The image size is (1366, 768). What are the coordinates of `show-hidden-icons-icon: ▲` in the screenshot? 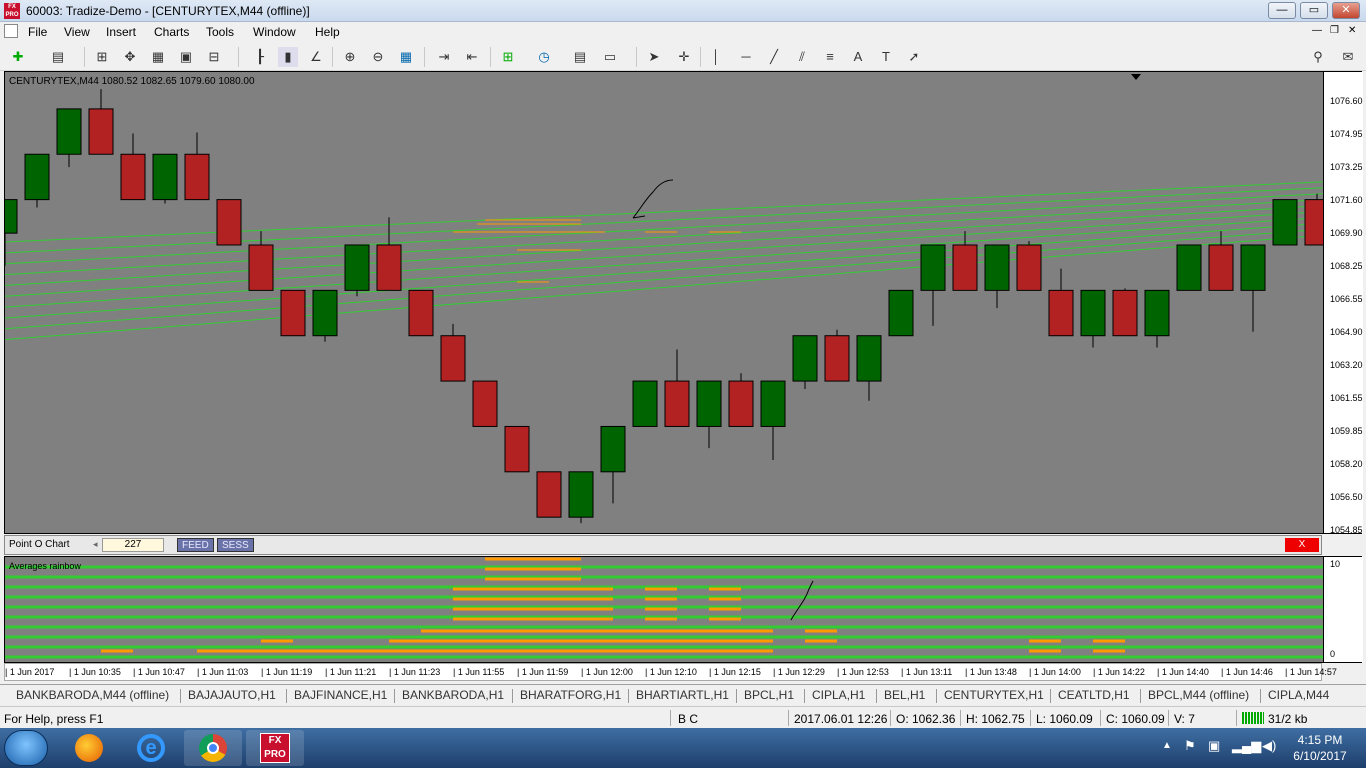 It's located at (1167, 745).